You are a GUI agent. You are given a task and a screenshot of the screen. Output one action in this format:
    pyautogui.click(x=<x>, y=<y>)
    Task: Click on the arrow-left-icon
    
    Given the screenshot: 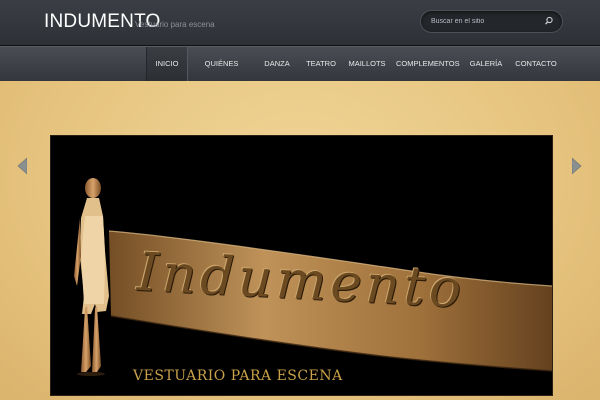 What is the action you would take?
    pyautogui.click(x=22, y=166)
    